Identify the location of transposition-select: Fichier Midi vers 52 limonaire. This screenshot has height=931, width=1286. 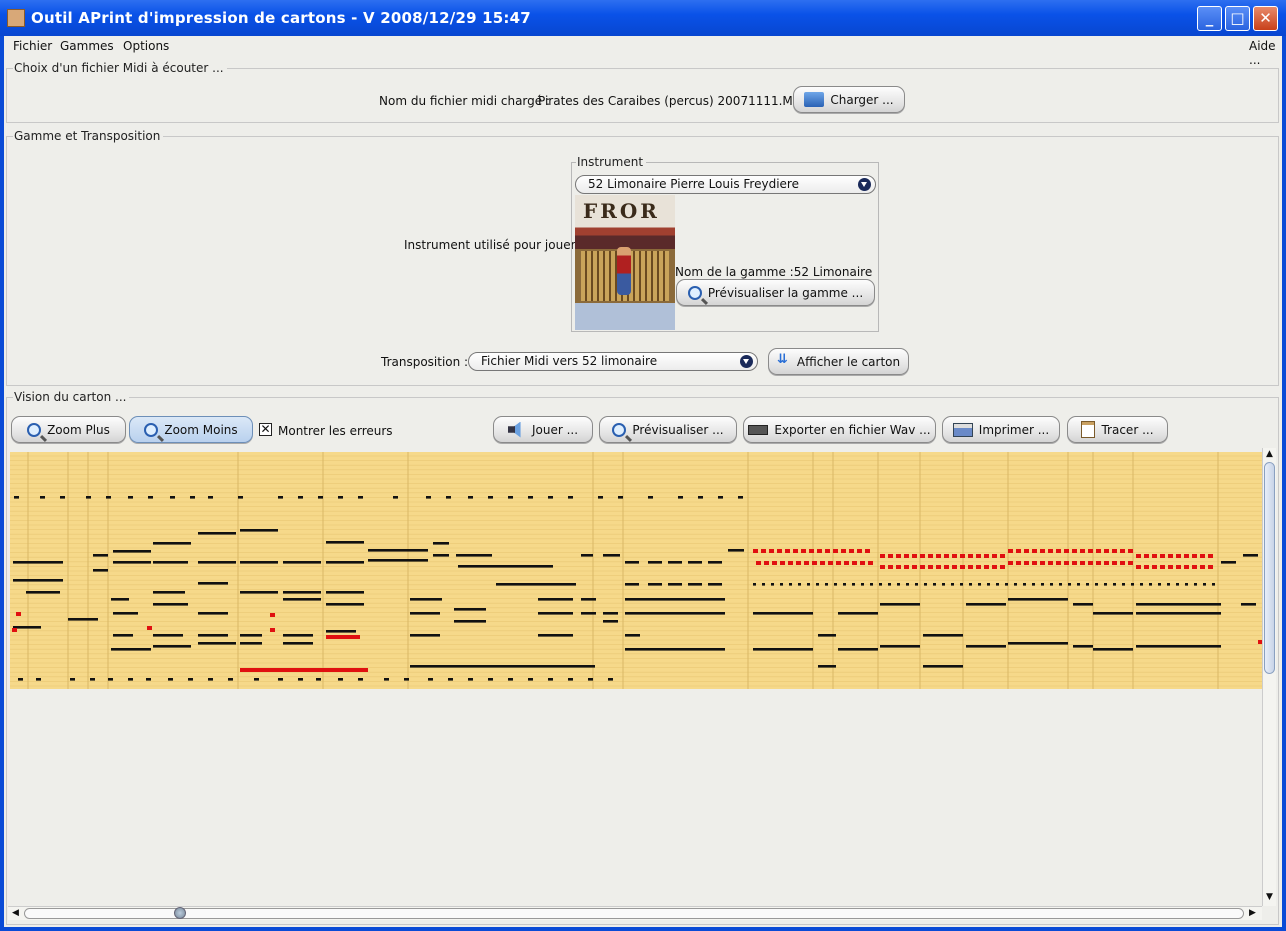
(613, 361).